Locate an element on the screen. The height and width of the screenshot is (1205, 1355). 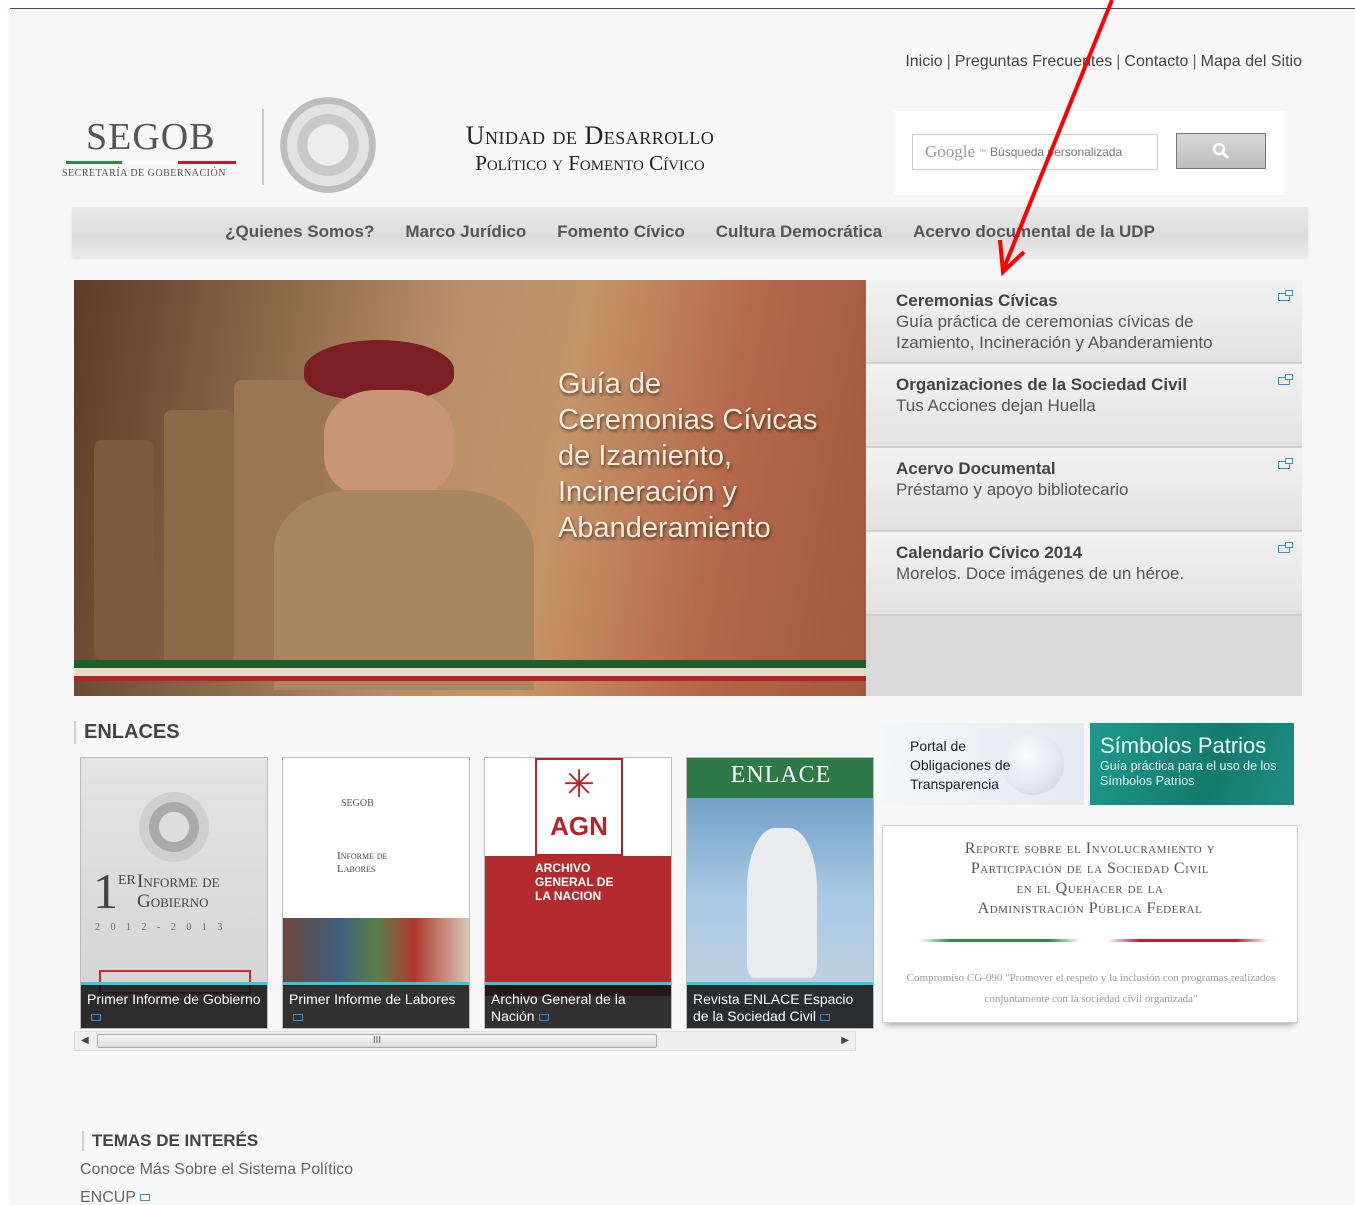
carousel-scrollbar: ◀ III ▶ is located at coordinates (465, 1041).